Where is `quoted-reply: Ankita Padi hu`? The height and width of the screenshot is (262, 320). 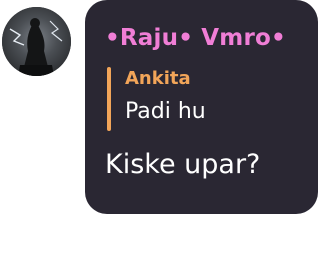
quoted-reply: Ankita Padi hu is located at coordinates (202, 99).